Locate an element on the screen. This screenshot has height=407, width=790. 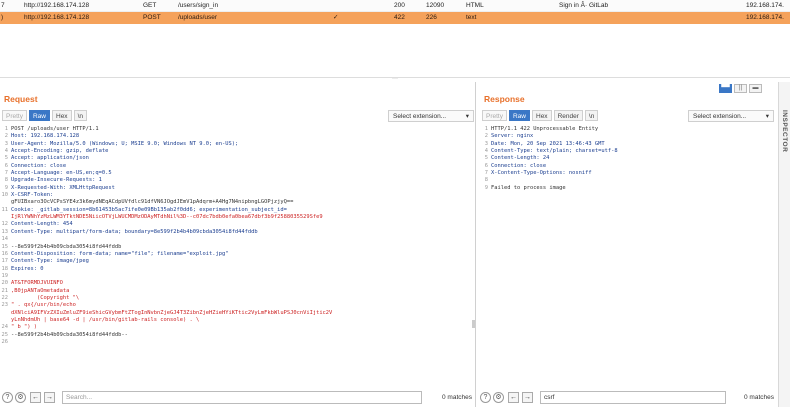
layout-toggle-group: ▀▀ || ▬ is located at coordinates (740, 88).